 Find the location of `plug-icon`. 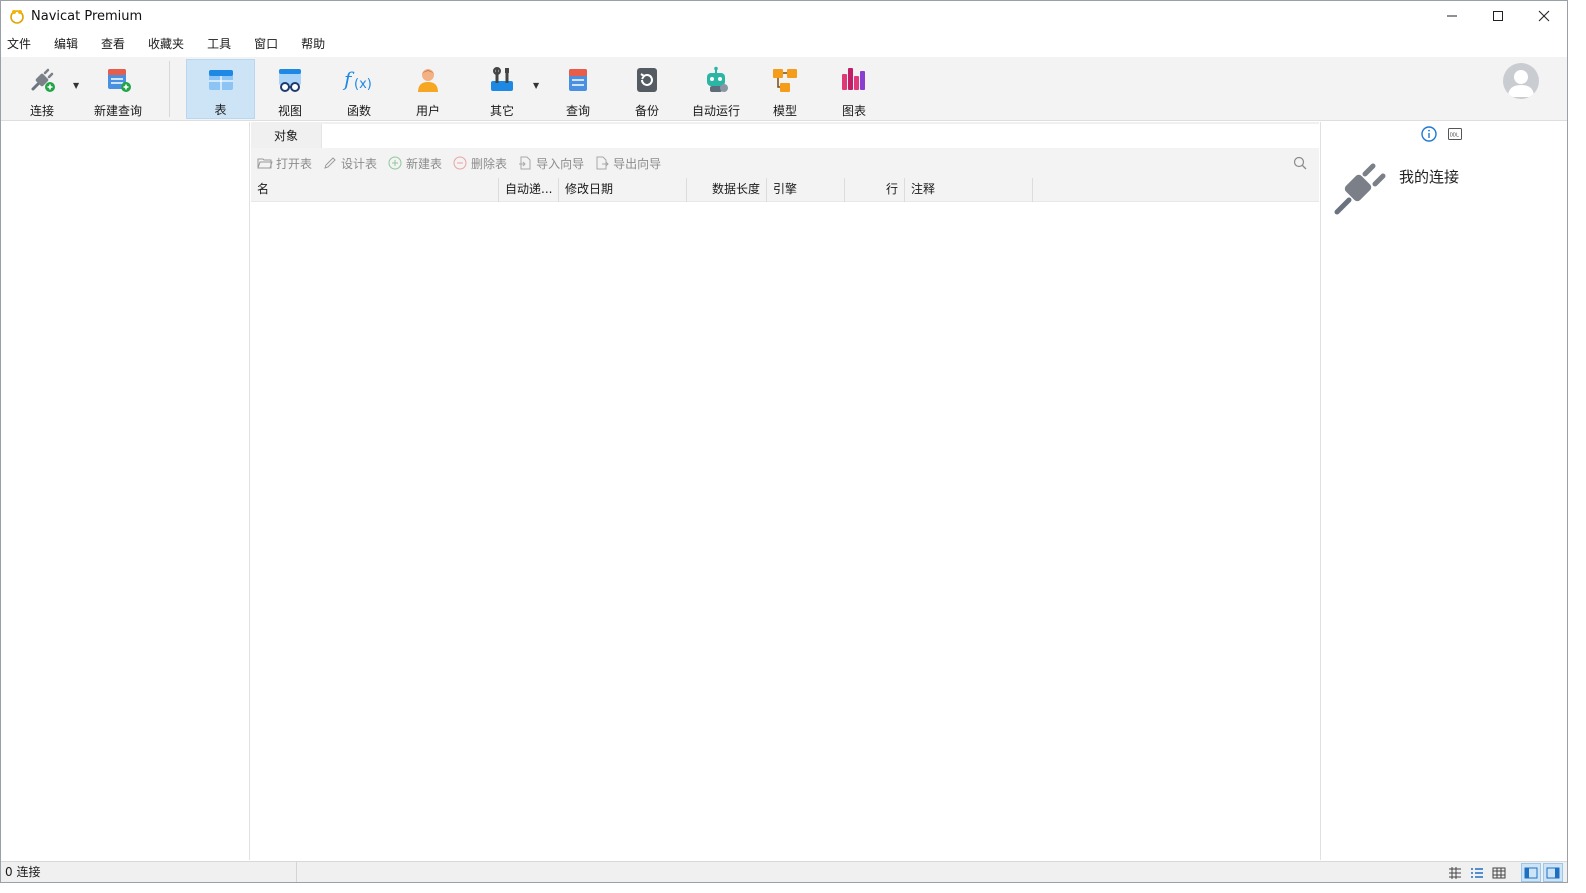

plug-icon is located at coordinates (1360, 189).